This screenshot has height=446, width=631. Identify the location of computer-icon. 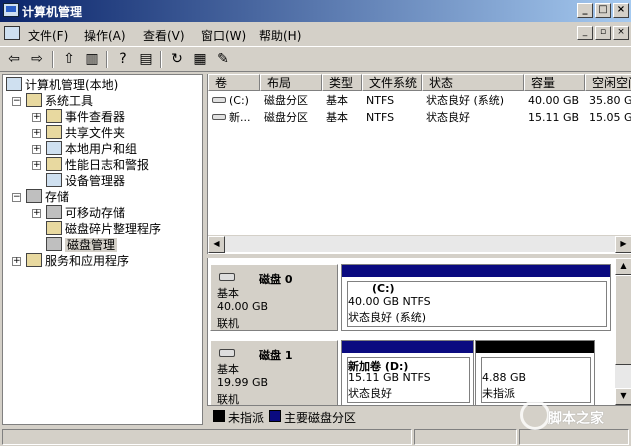
(14, 84).